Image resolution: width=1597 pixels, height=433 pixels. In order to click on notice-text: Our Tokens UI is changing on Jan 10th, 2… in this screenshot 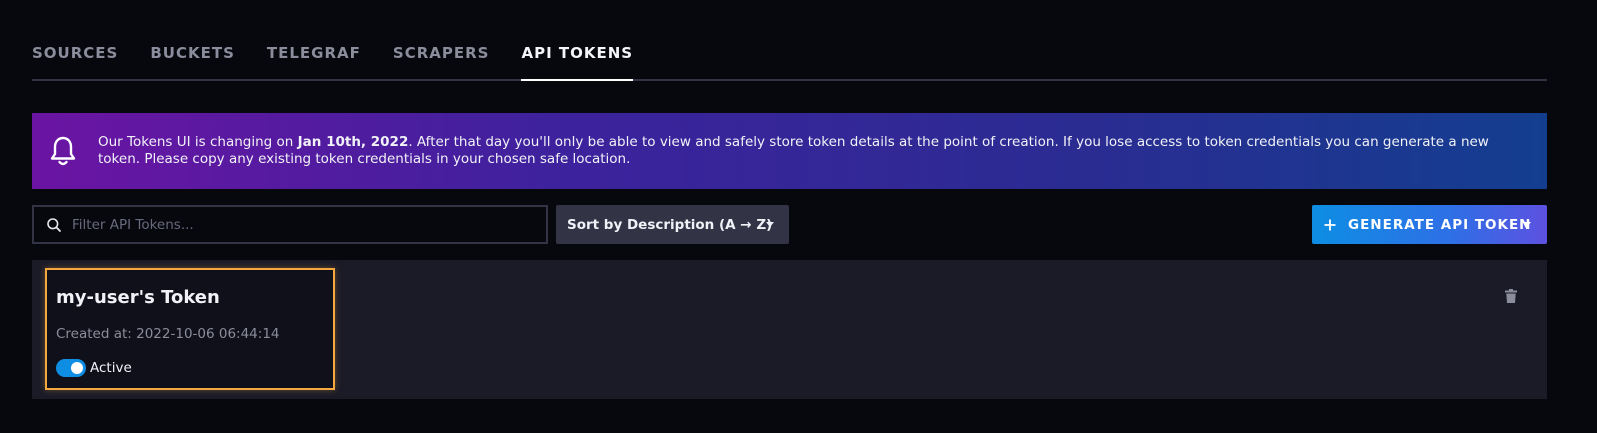, I will do `click(793, 150)`.